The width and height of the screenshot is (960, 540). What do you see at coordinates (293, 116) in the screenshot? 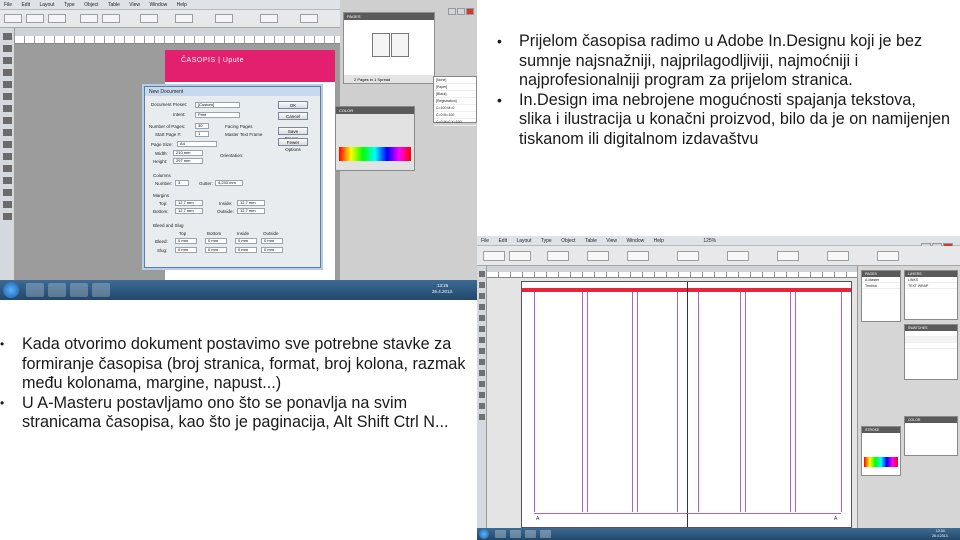
I see `cancel-button: Cancel` at bounding box center [293, 116].